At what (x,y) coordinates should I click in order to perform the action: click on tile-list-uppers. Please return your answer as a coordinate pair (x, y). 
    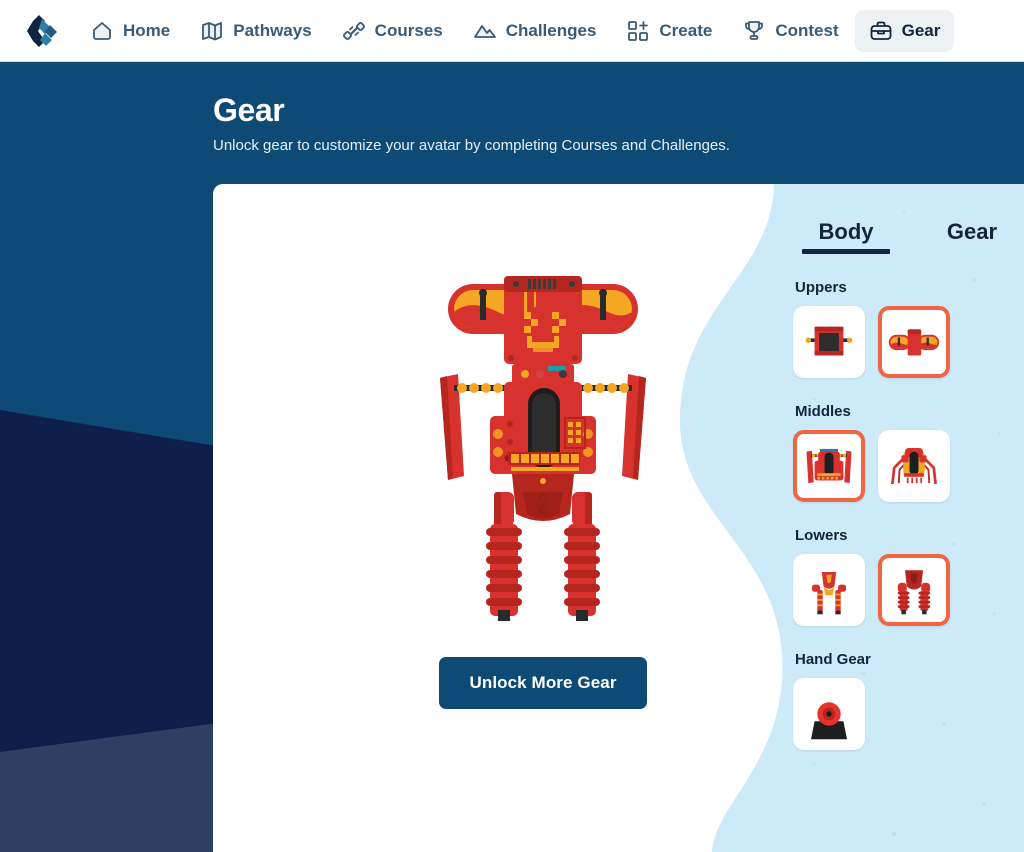
    Looking at the image, I should click on (908, 342).